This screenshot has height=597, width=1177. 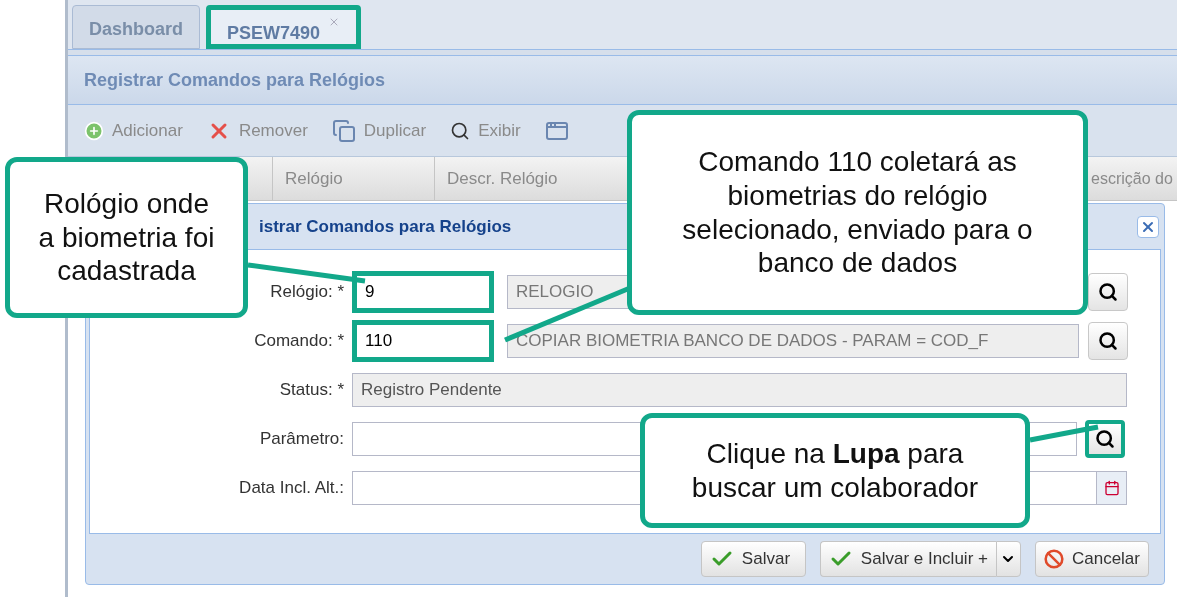 I want to click on save-button: Salvar, so click(x=753, y=559).